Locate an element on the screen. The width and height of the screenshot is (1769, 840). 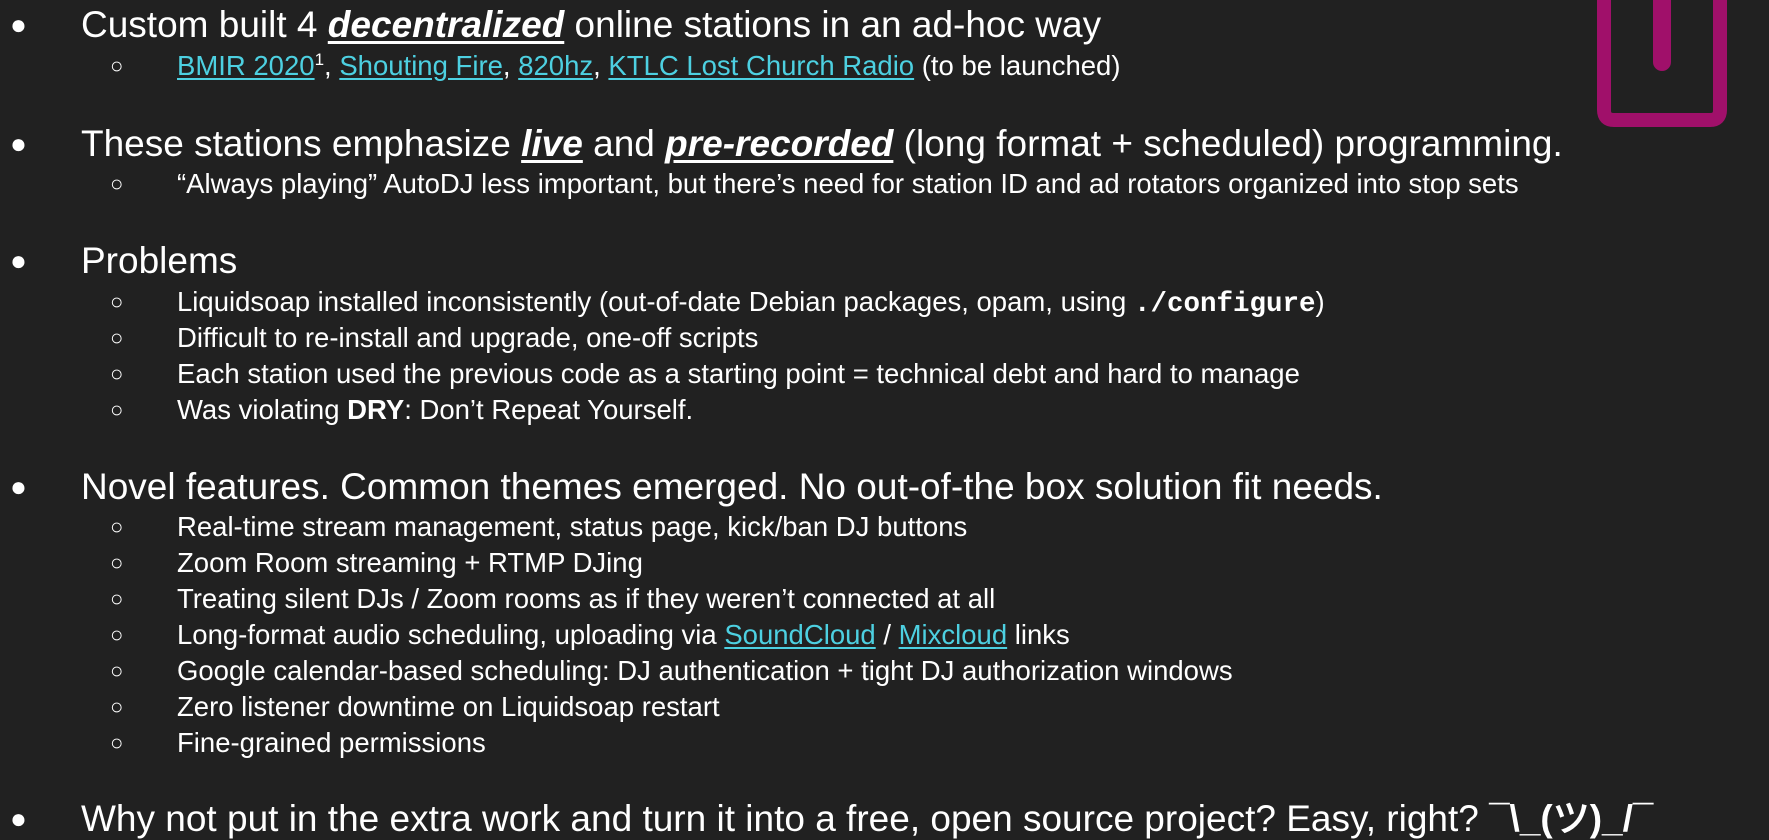
shrug-emoticon: ¯\_(ツ)_/¯ is located at coordinates (1571, 818).